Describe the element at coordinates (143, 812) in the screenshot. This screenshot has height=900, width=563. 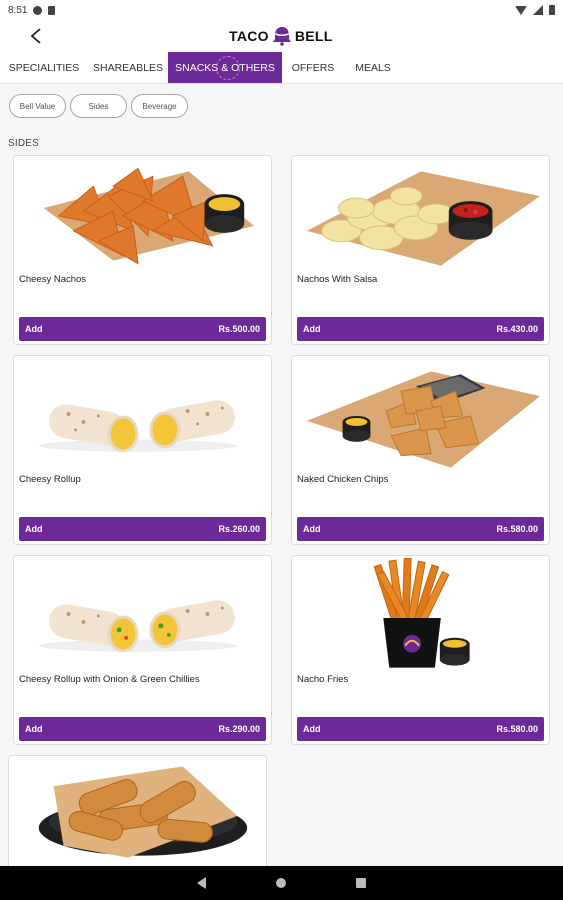
I see `product-image-chicken-strips` at that location.